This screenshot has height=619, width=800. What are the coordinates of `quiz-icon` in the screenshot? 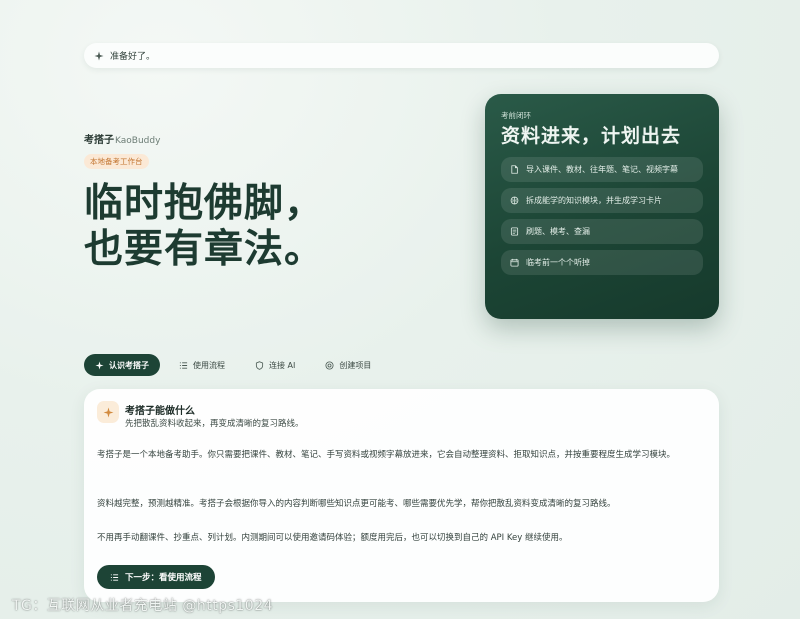 It's located at (514, 231).